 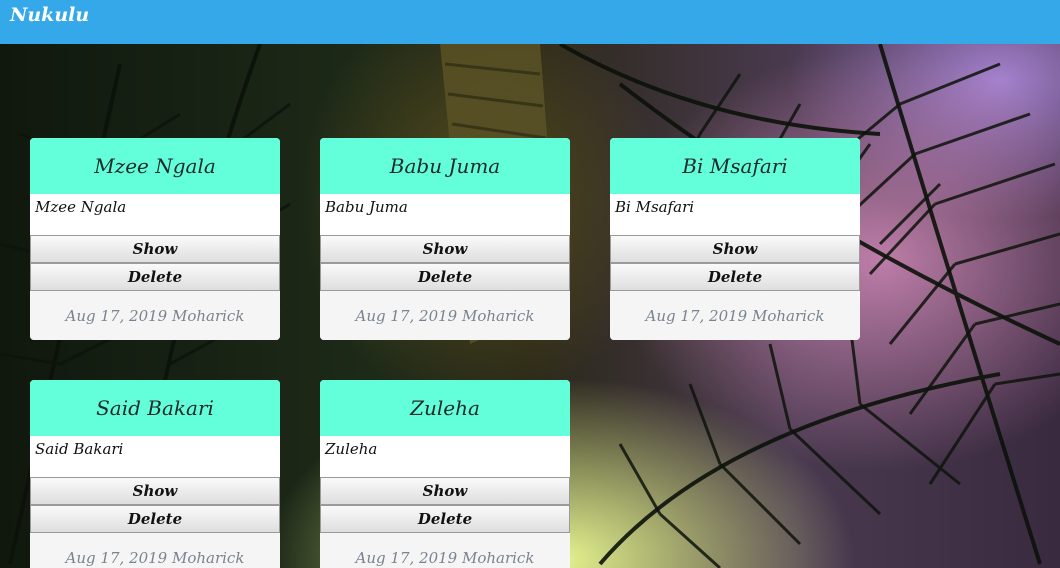 I want to click on card-text: Bi Msafari, so click(x=735, y=214).